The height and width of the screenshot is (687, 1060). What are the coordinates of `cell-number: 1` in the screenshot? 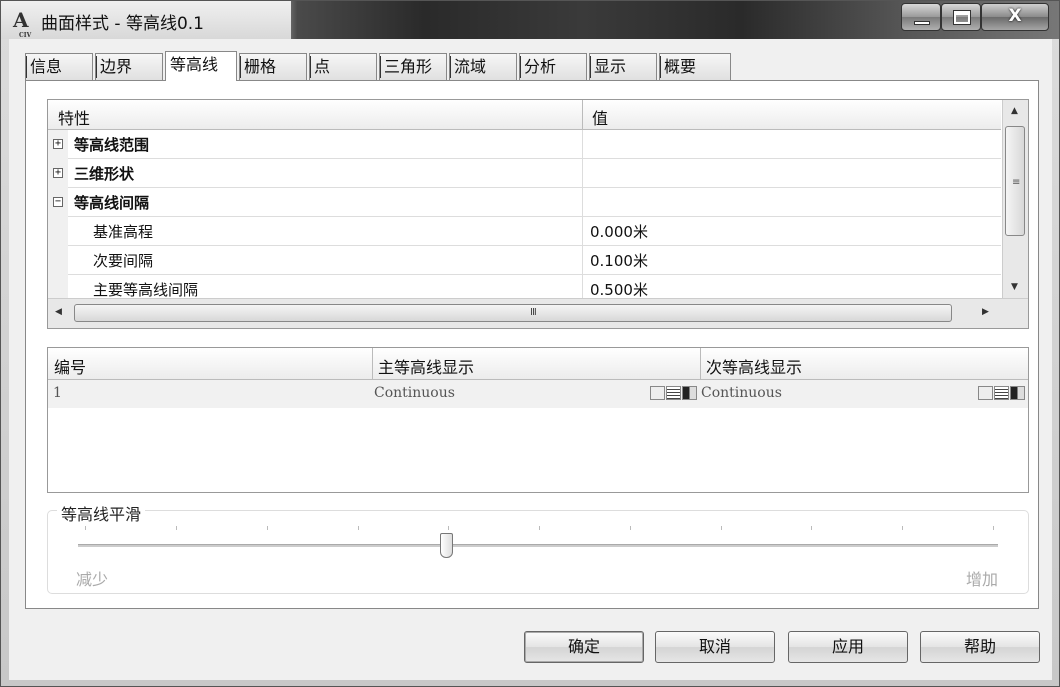 It's located at (57, 393).